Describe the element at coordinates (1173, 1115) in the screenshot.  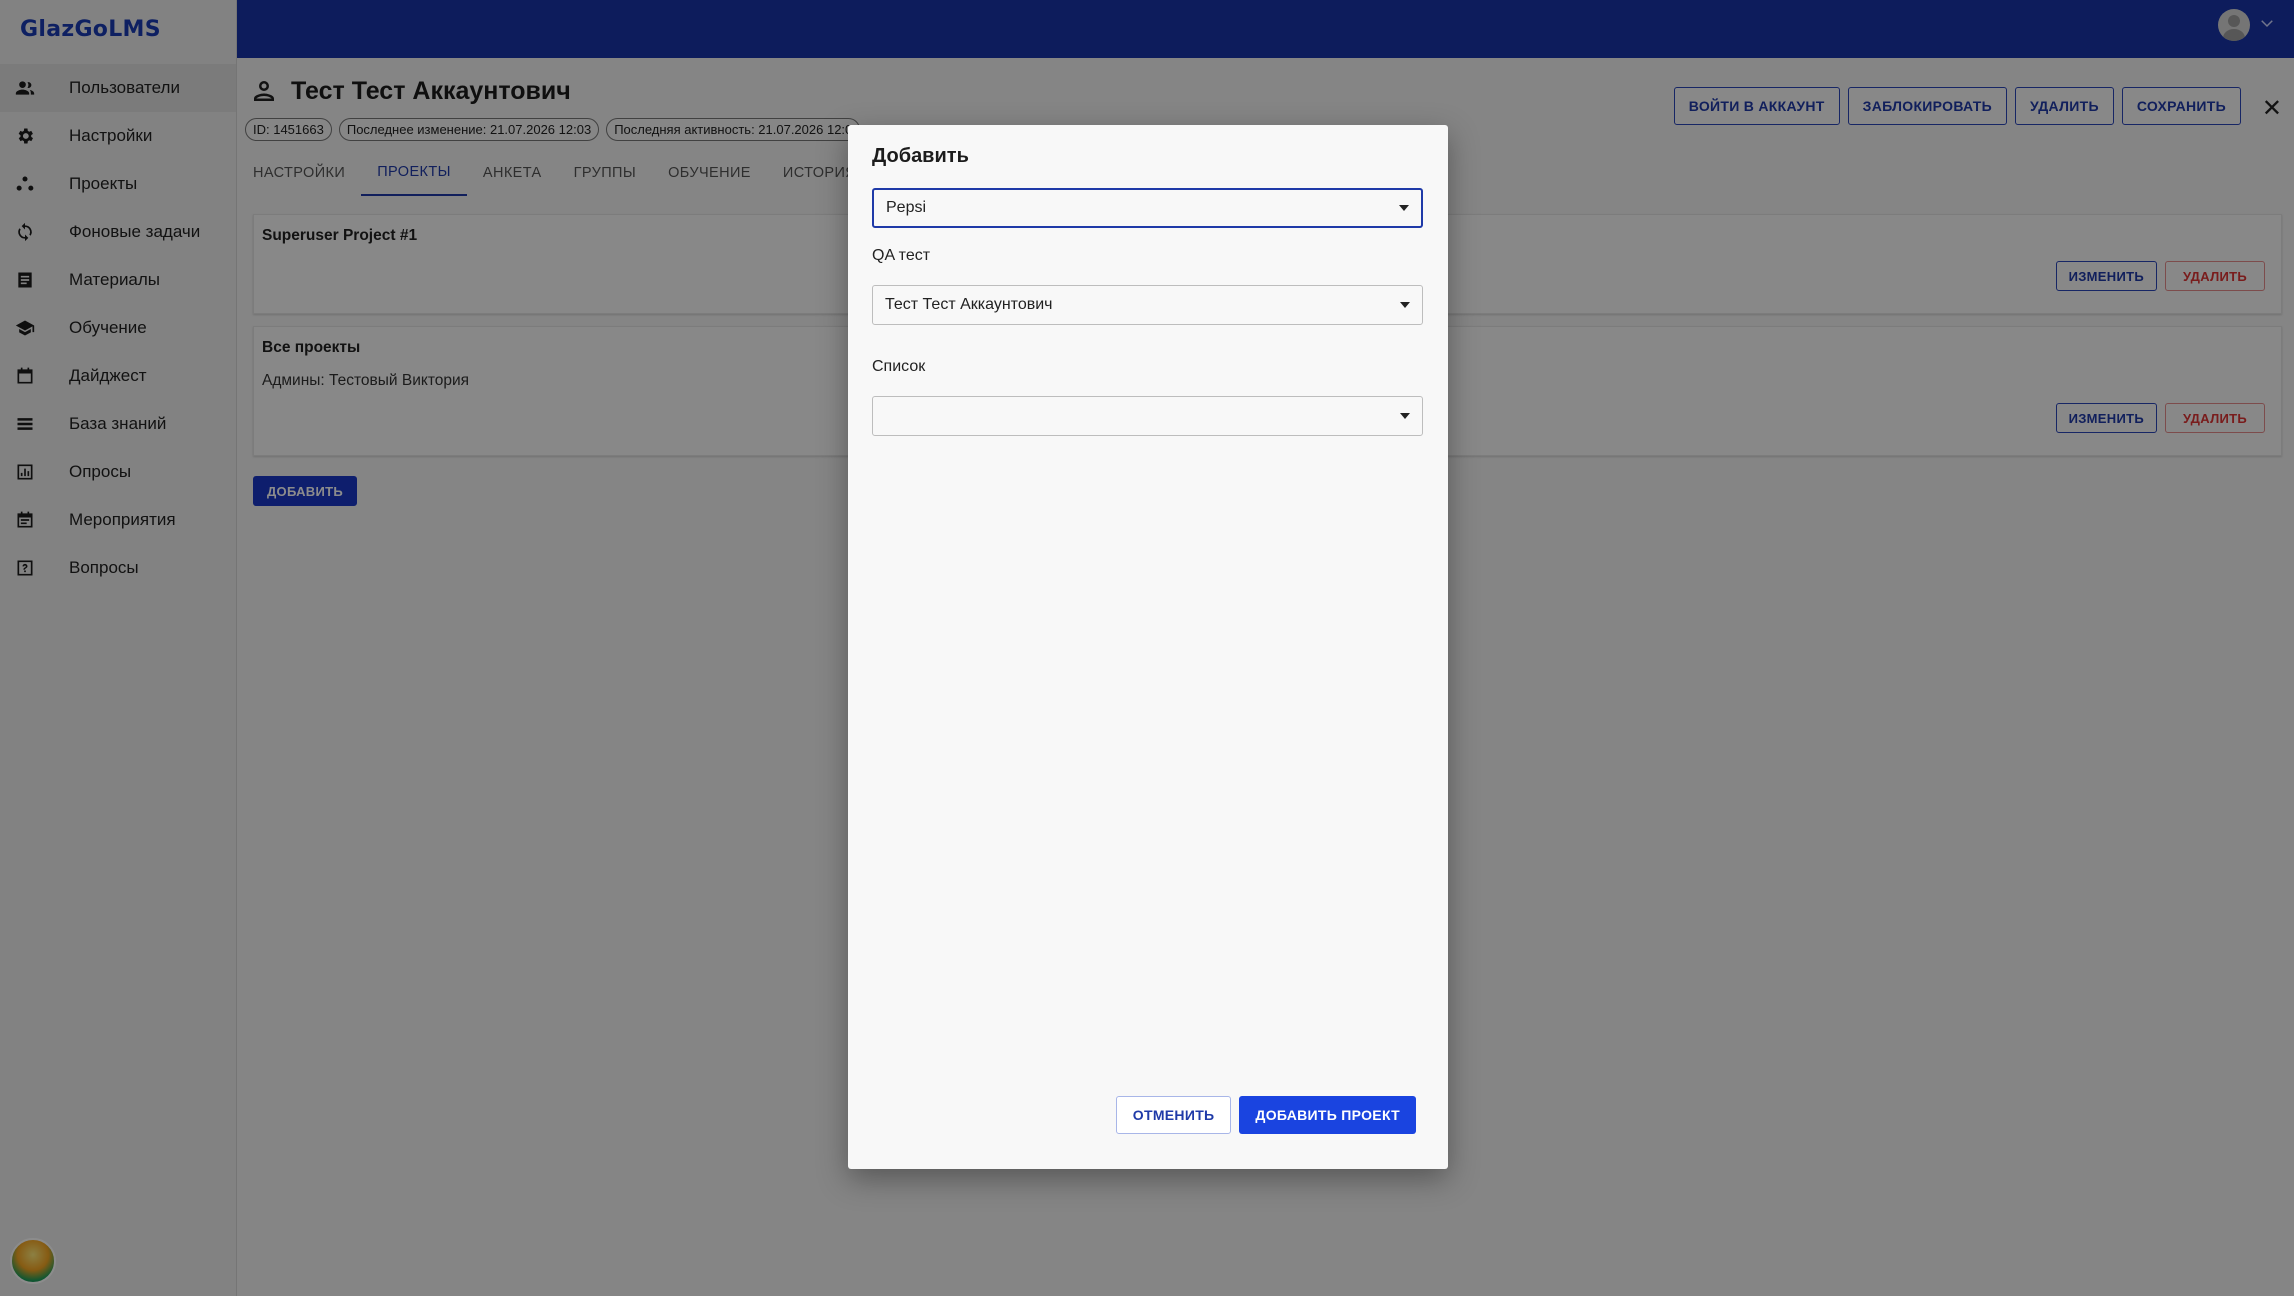
I see `cancel-button: ОТМЕНИТЬ` at that location.